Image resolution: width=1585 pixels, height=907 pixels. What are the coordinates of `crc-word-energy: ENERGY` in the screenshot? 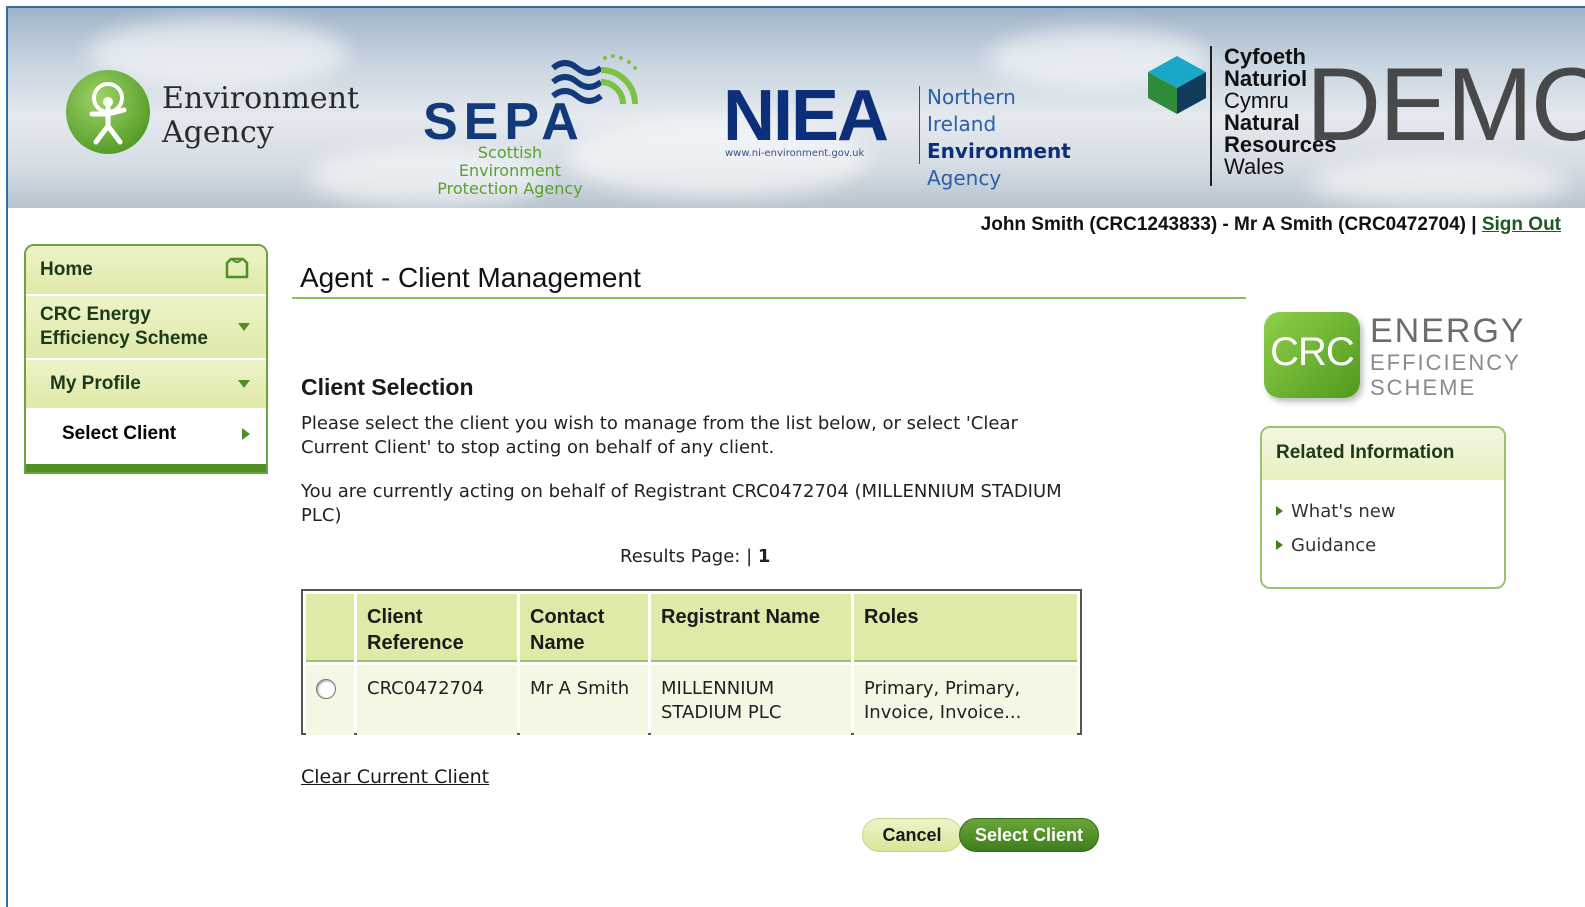 It's located at (1448, 331).